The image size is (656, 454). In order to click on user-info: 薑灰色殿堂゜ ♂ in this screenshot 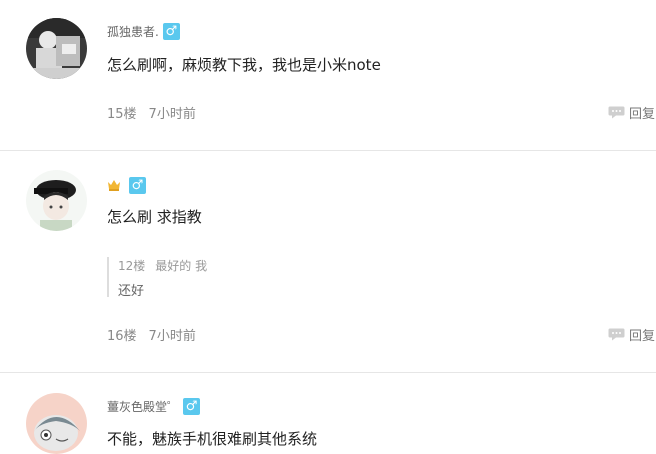, I will do `click(154, 406)`.